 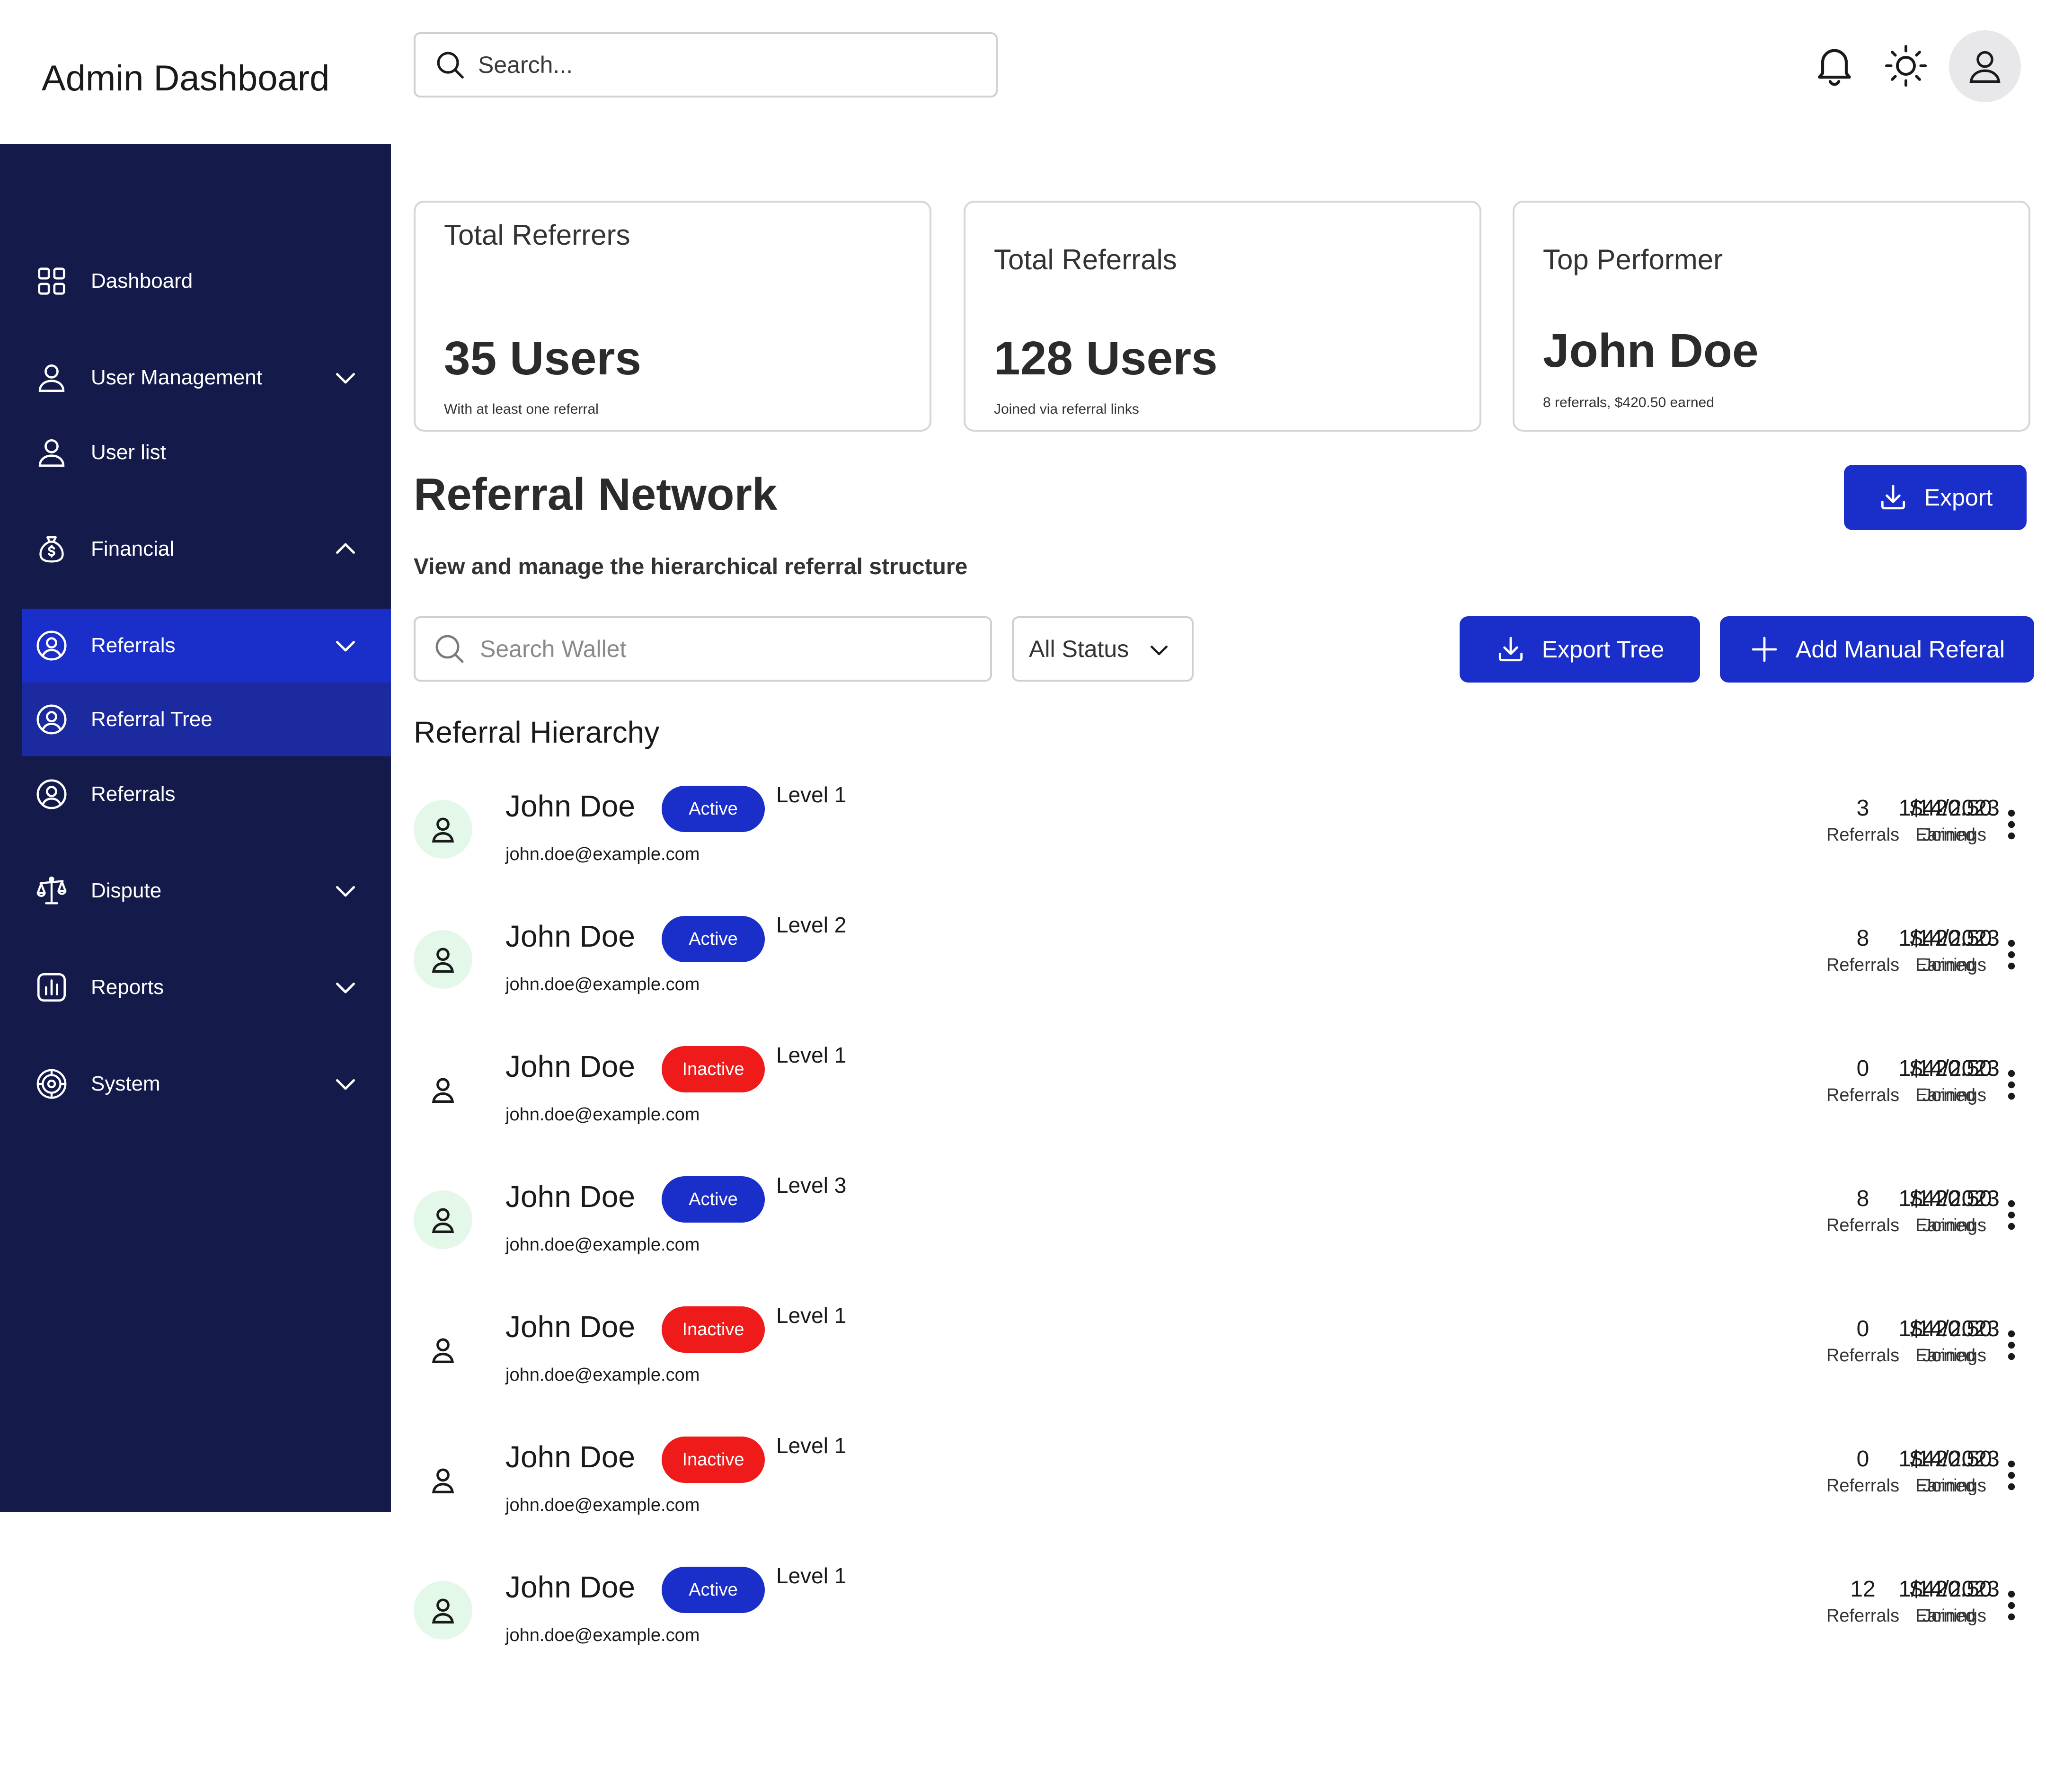 I want to click on sidebar-item-referral-tree: Referral Tree, so click(x=206, y=720).